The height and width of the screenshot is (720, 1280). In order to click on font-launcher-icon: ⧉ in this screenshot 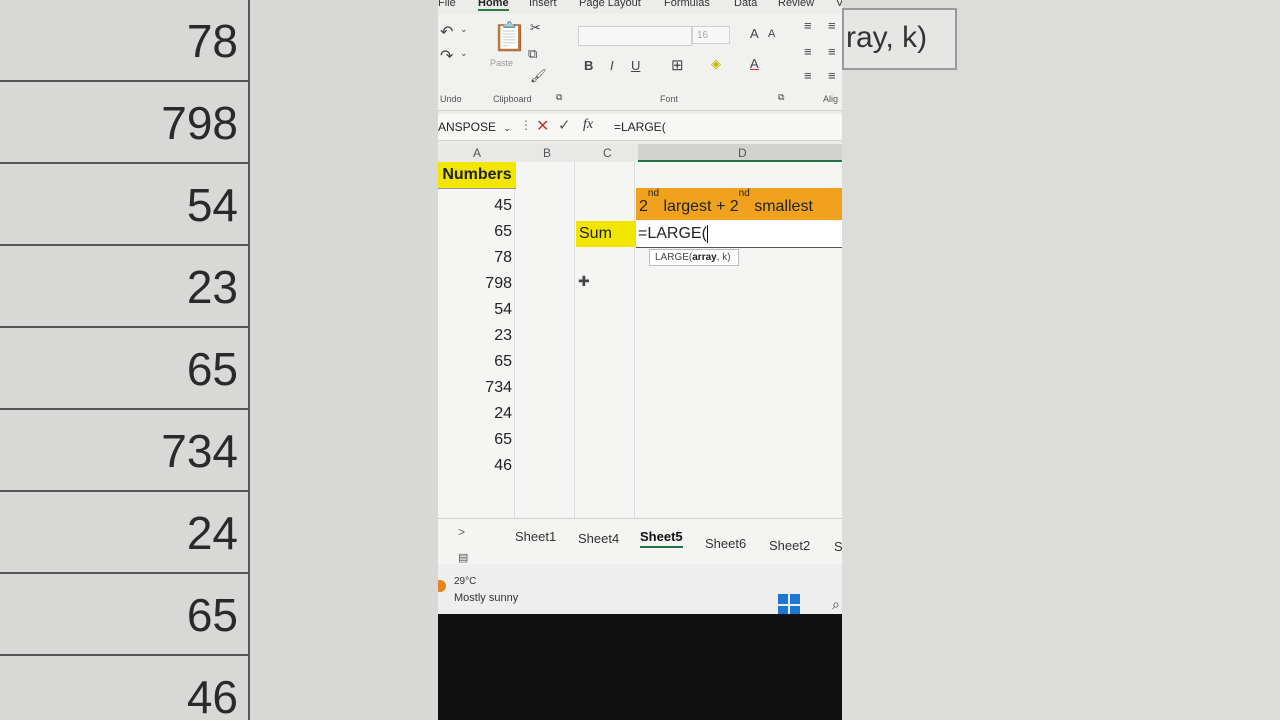, I will do `click(781, 97)`.